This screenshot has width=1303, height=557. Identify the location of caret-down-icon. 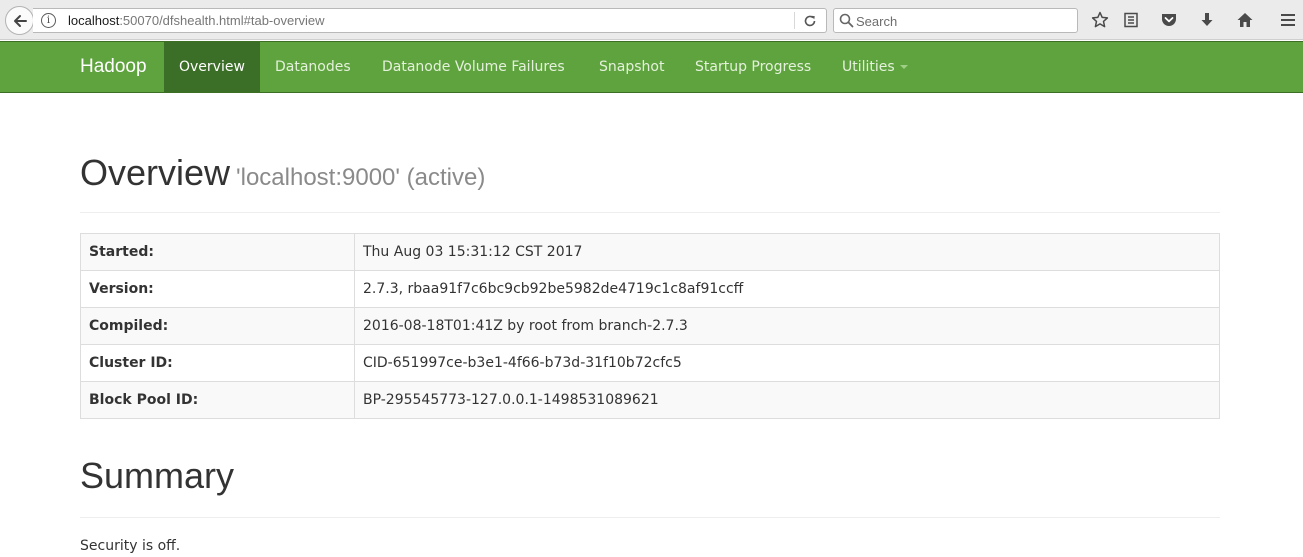
(903, 67).